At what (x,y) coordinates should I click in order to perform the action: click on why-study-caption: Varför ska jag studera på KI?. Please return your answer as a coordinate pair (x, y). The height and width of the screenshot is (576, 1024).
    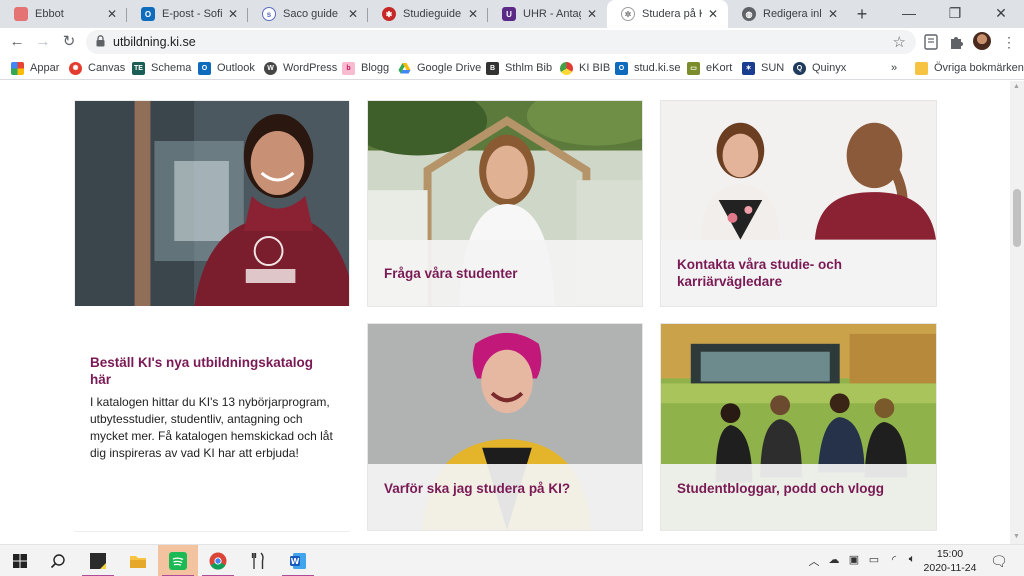
    Looking at the image, I should click on (505, 497).